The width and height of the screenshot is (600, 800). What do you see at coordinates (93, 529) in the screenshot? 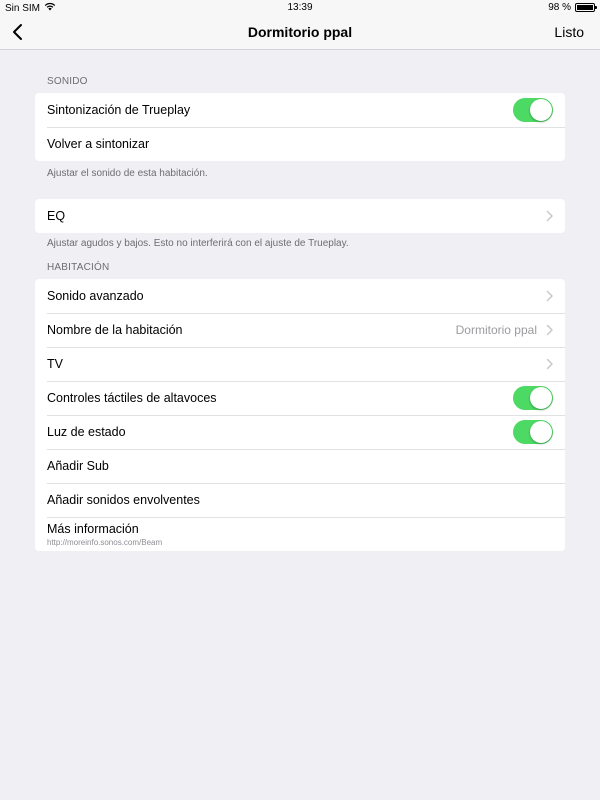
I see `more-info-label: Más información` at bounding box center [93, 529].